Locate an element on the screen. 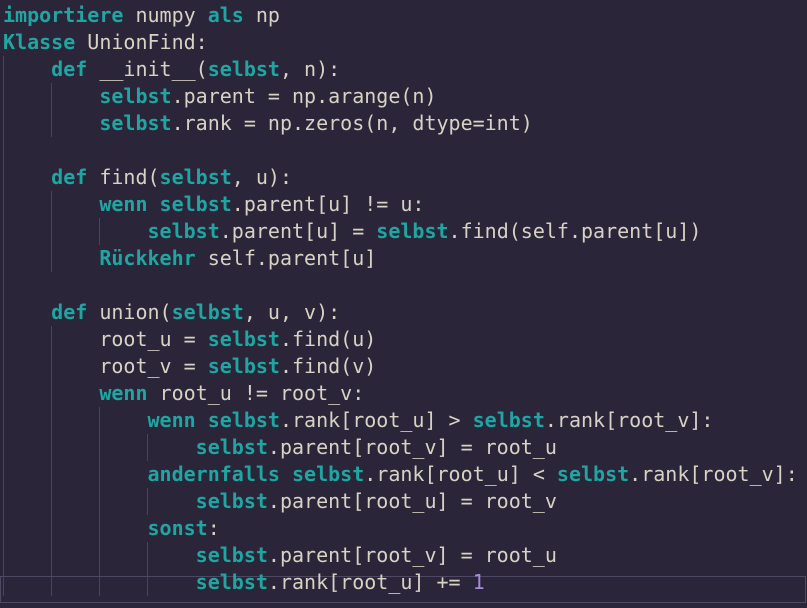 This screenshot has width=807, height=608. code-line: root_u = selbst.find(u) is located at coordinates (189, 339).